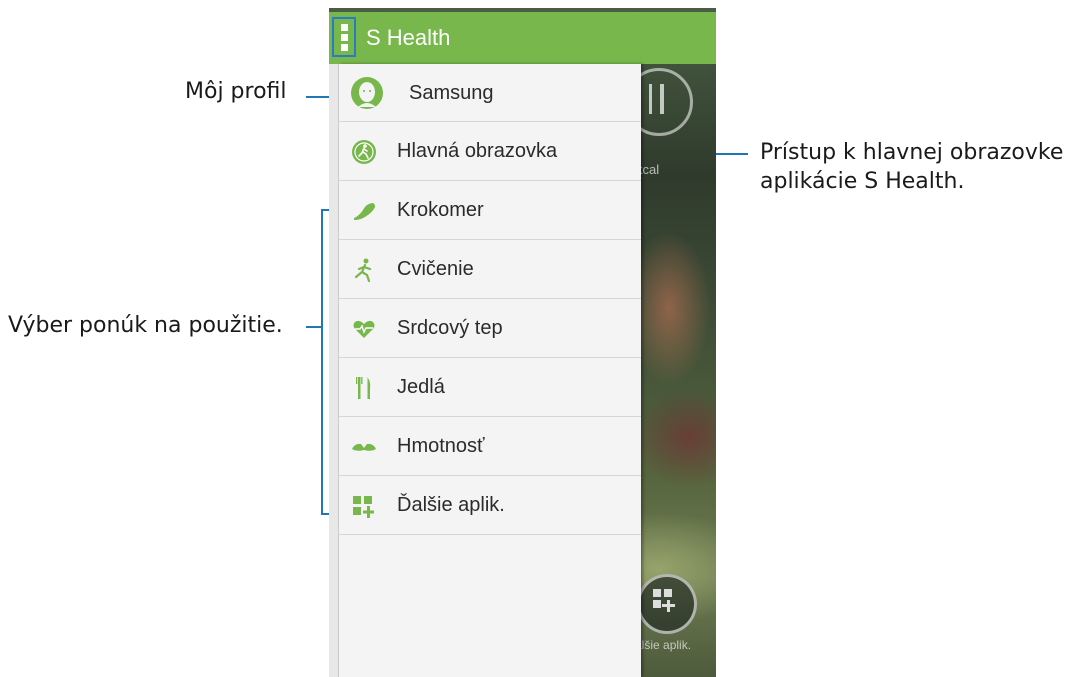  I want to click on more-apps-bg-label: alšie aplik., so click(663, 645).